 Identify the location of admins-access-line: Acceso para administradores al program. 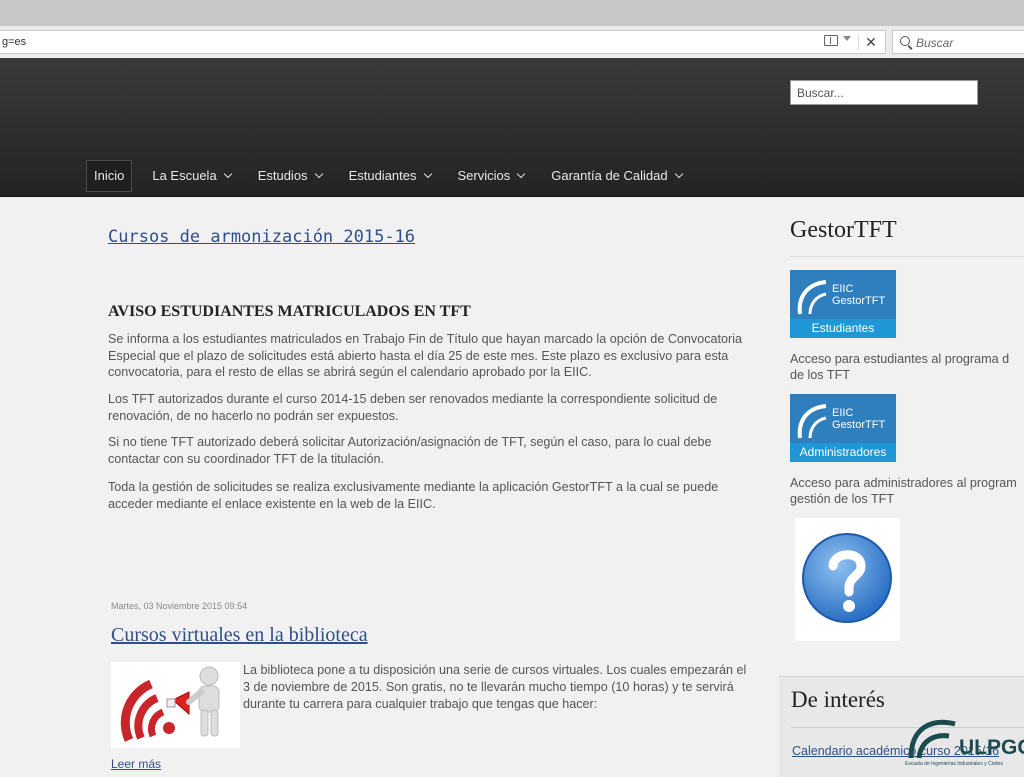
(903, 483).